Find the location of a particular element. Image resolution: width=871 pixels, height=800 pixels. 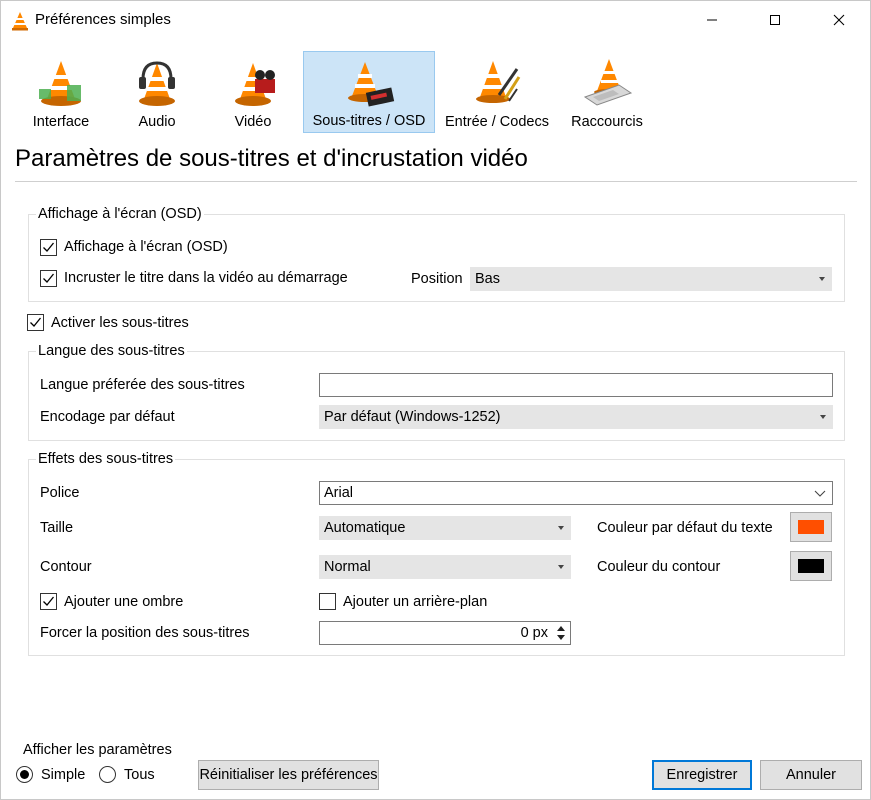

minimize-button is located at coordinates (712, 20).